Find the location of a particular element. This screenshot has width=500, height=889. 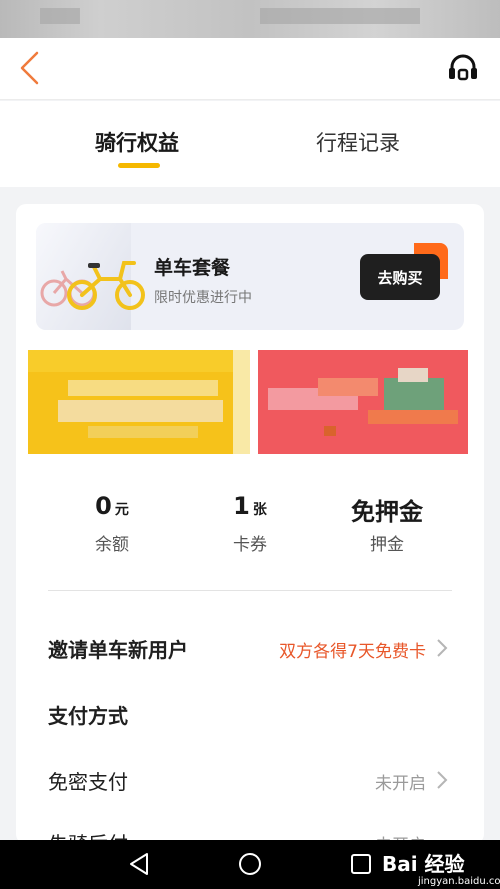

balance-value: 0 is located at coordinates (103, 506).